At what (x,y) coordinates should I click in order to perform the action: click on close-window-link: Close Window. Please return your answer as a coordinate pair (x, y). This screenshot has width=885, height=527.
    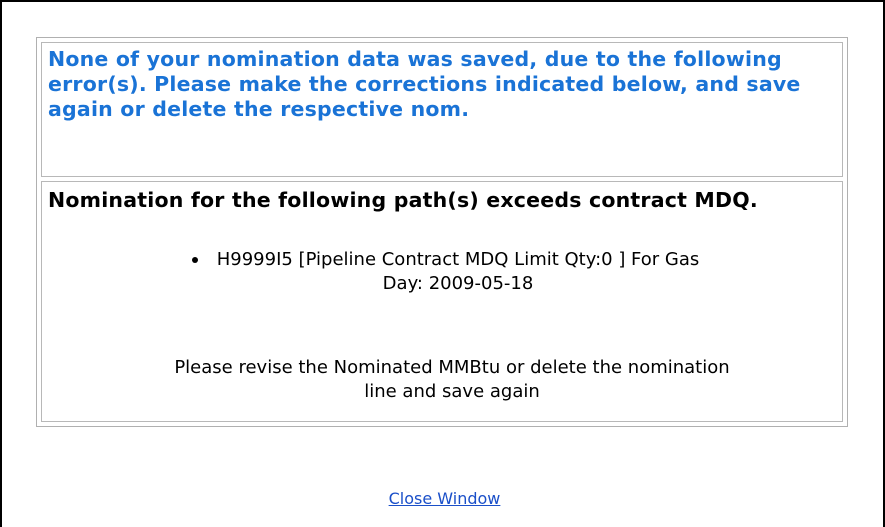
    Looking at the image, I should click on (445, 498).